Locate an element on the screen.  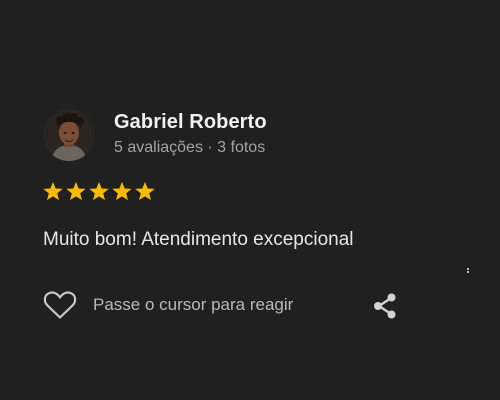
star-rating is located at coordinates (99, 191).